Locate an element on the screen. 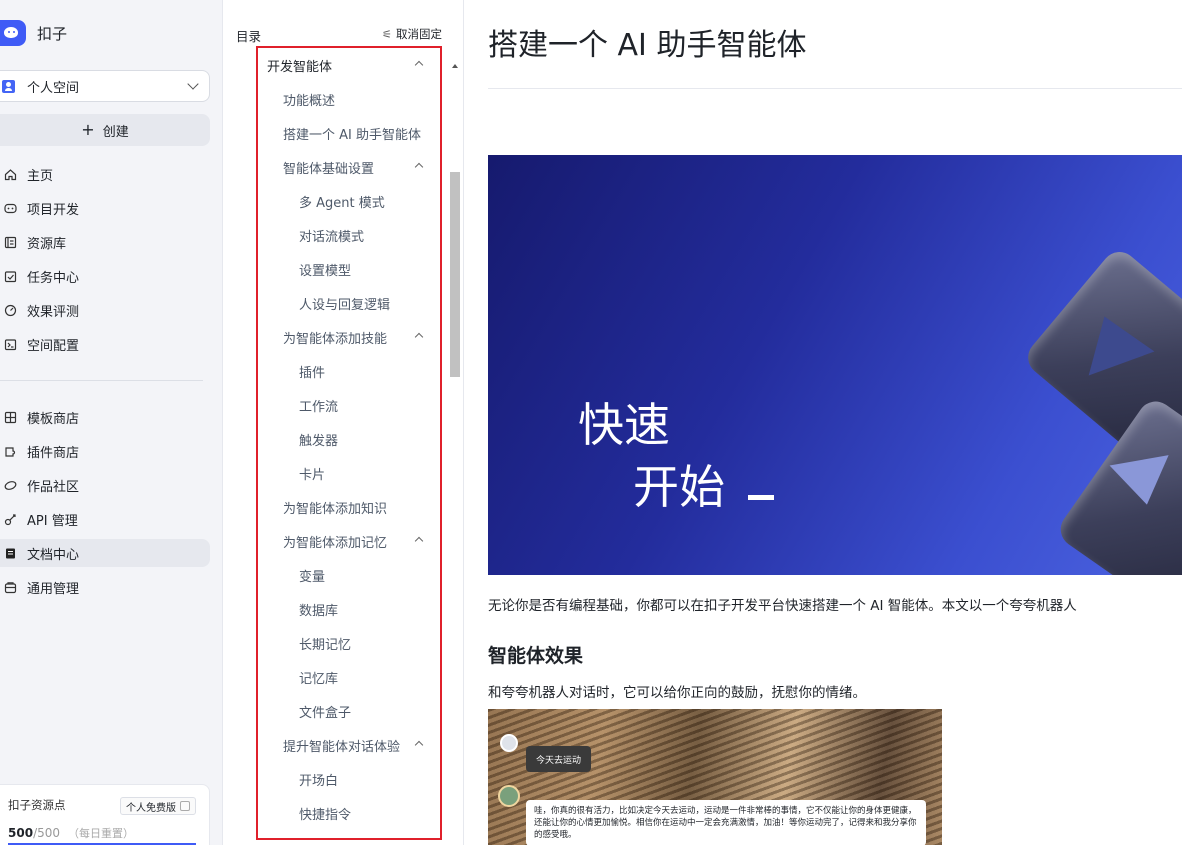  brand-name: 扣子 is located at coordinates (52, 33).